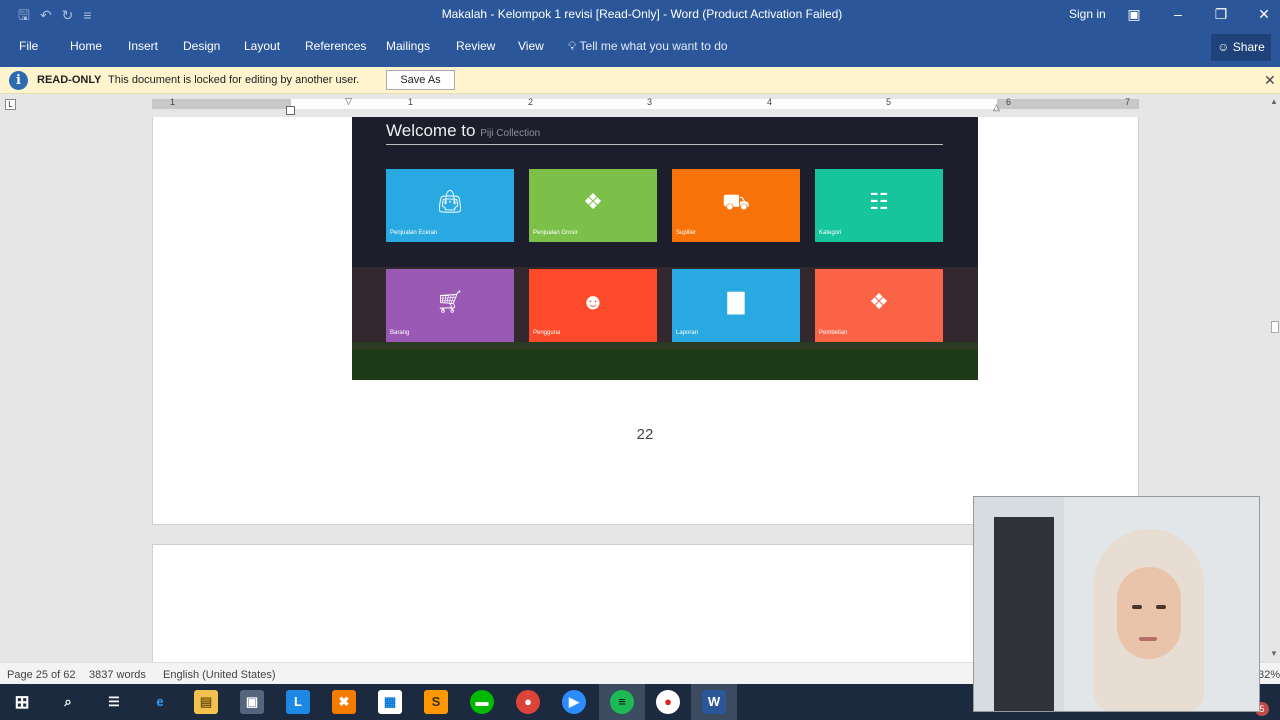  I want to click on scroll-up-icon: ▲, so click(1274, 101).